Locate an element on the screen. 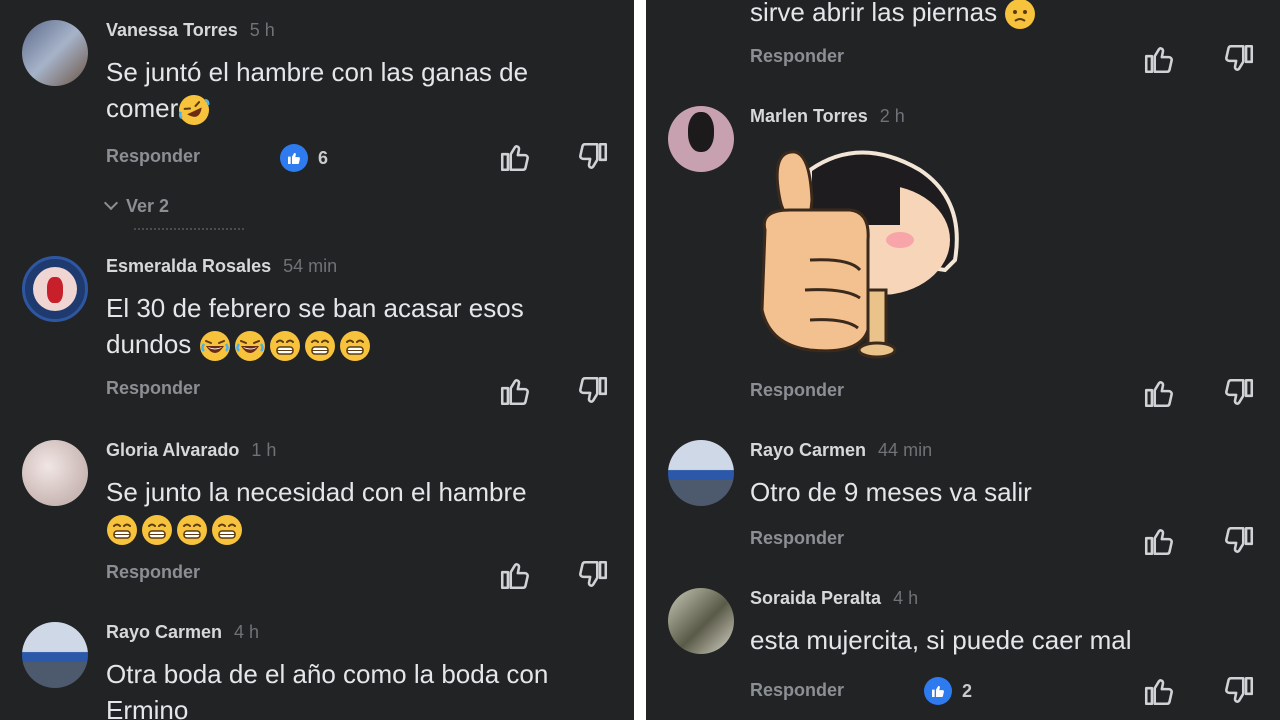 Image resolution: width=1280 pixels, height=720 pixels. comment-text: Se junto la necesidad con el hambre is located at coordinates (356, 510).